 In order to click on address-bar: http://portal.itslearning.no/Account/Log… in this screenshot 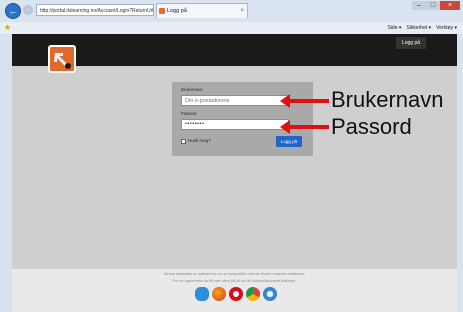, I will do `click(95, 10)`.